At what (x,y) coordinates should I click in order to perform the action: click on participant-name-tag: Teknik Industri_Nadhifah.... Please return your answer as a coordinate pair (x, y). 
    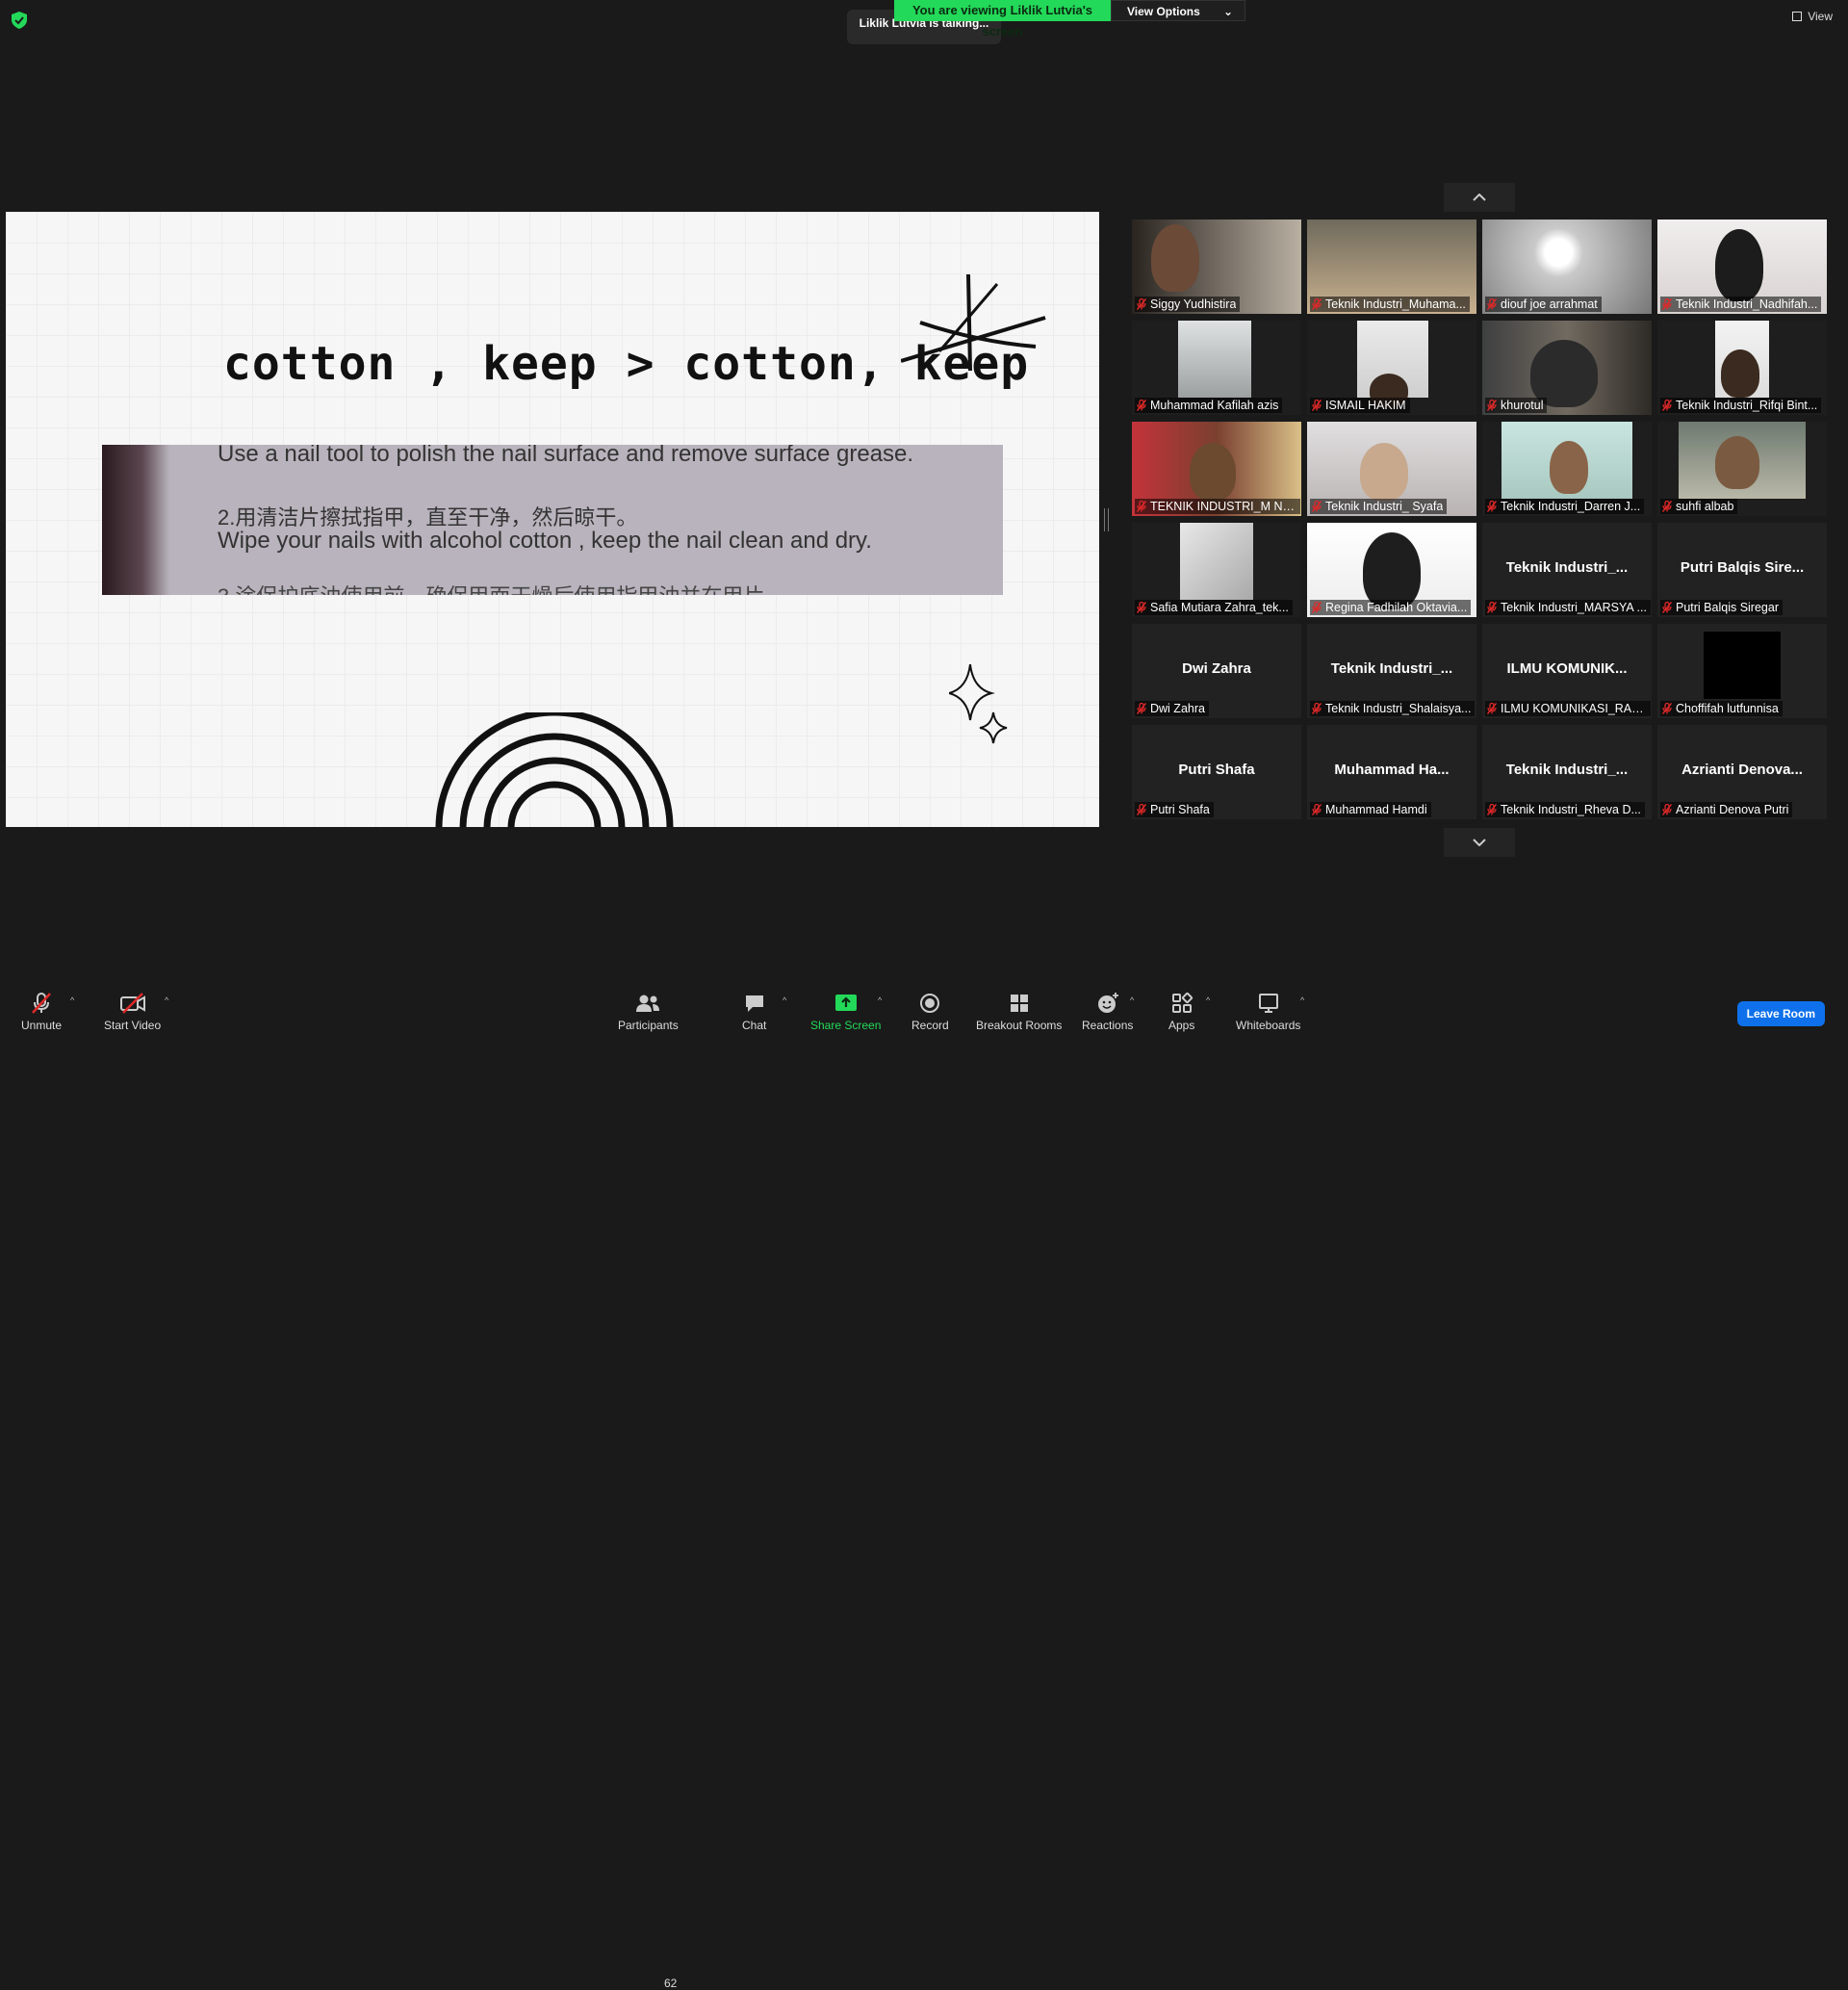
    Looking at the image, I should click on (1741, 305).